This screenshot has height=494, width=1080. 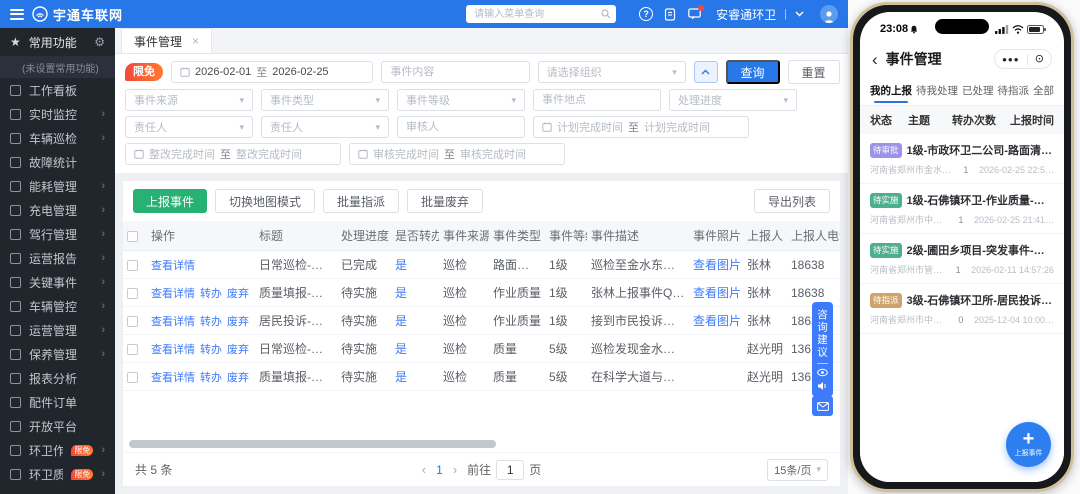 What do you see at coordinates (799, 14) in the screenshot?
I see `chevron-down-icon` at bounding box center [799, 14].